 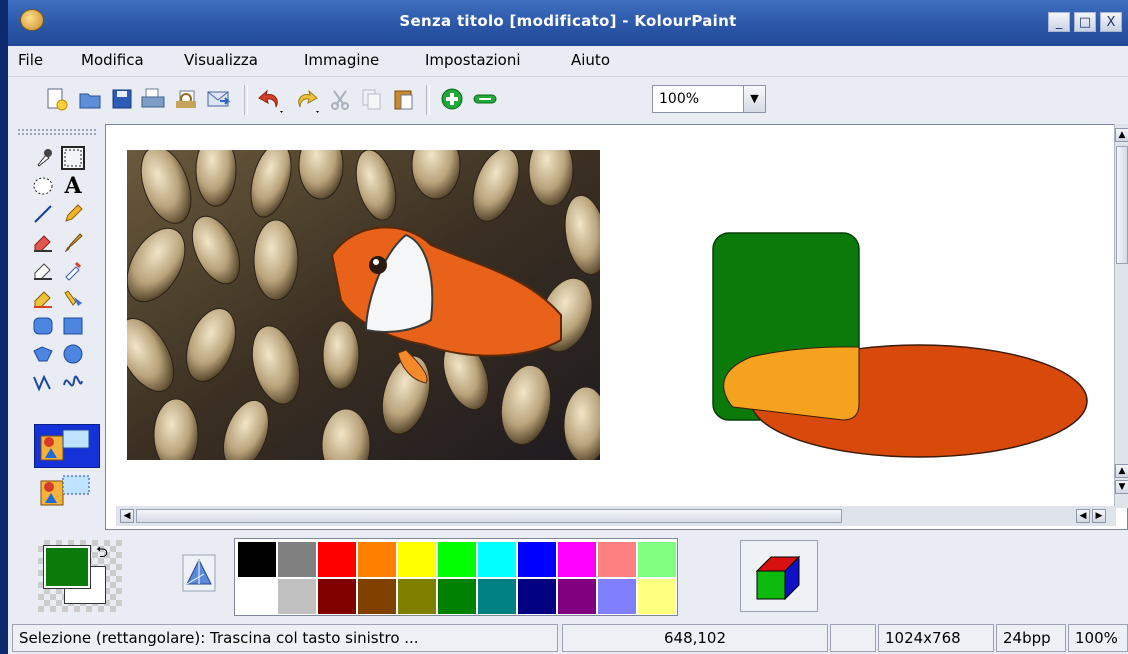 I want to click on menu-file: File, so click(x=30, y=60).